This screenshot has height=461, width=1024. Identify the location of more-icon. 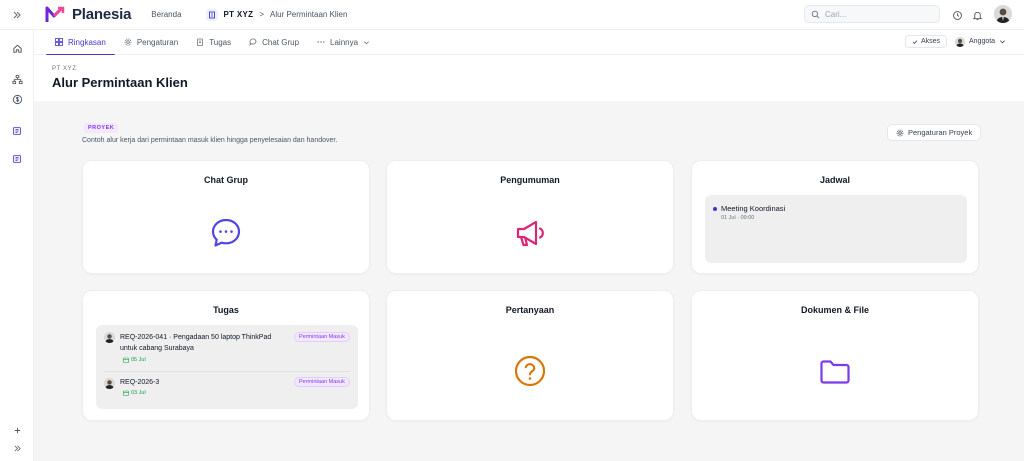
(321, 42).